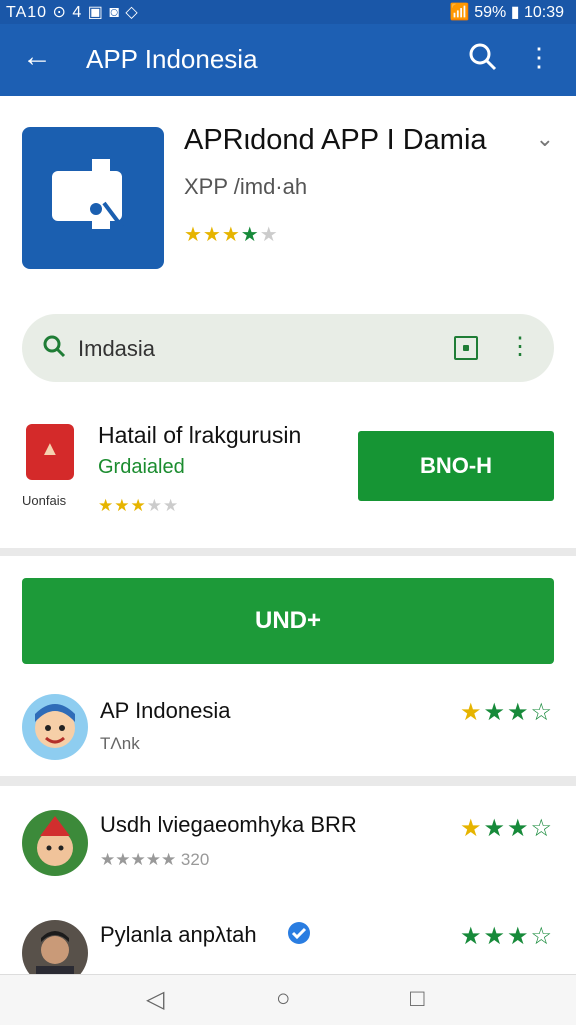  What do you see at coordinates (288, 348) in the screenshot?
I see `search-bar: Imdasia ⋮` at bounding box center [288, 348].